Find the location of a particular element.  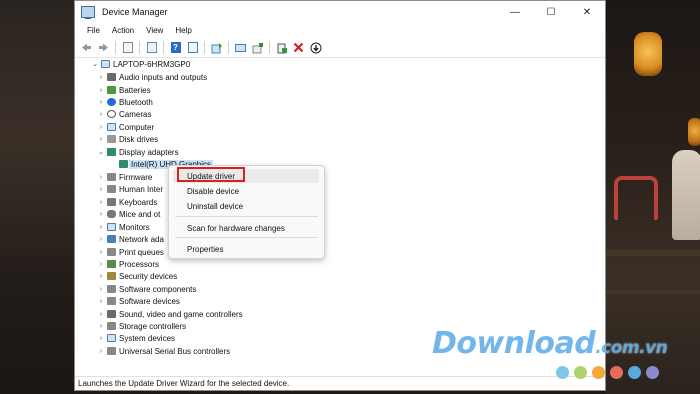

tree-item-security-devices: › Security devices is located at coordinates (137, 276).